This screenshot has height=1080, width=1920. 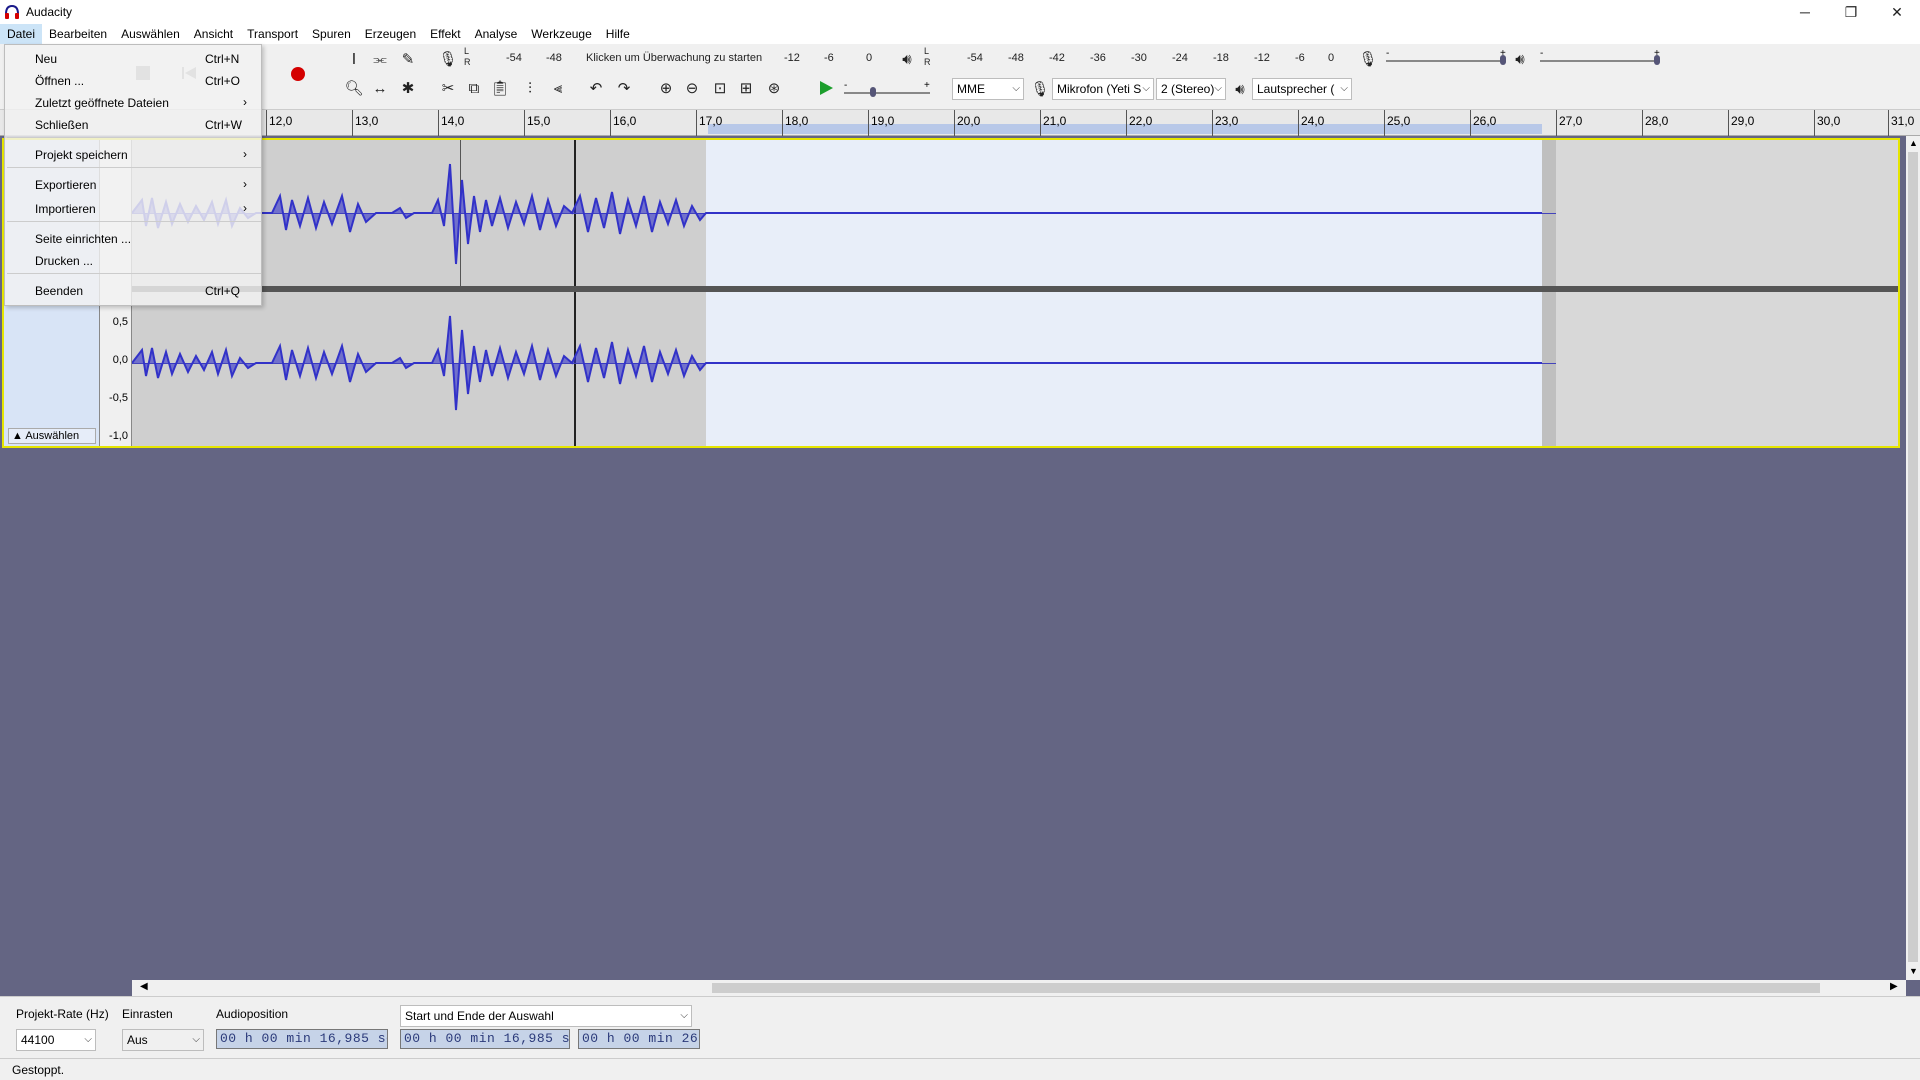 What do you see at coordinates (624, 88) in the screenshot?
I see `redo-icon: ↷` at bounding box center [624, 88].